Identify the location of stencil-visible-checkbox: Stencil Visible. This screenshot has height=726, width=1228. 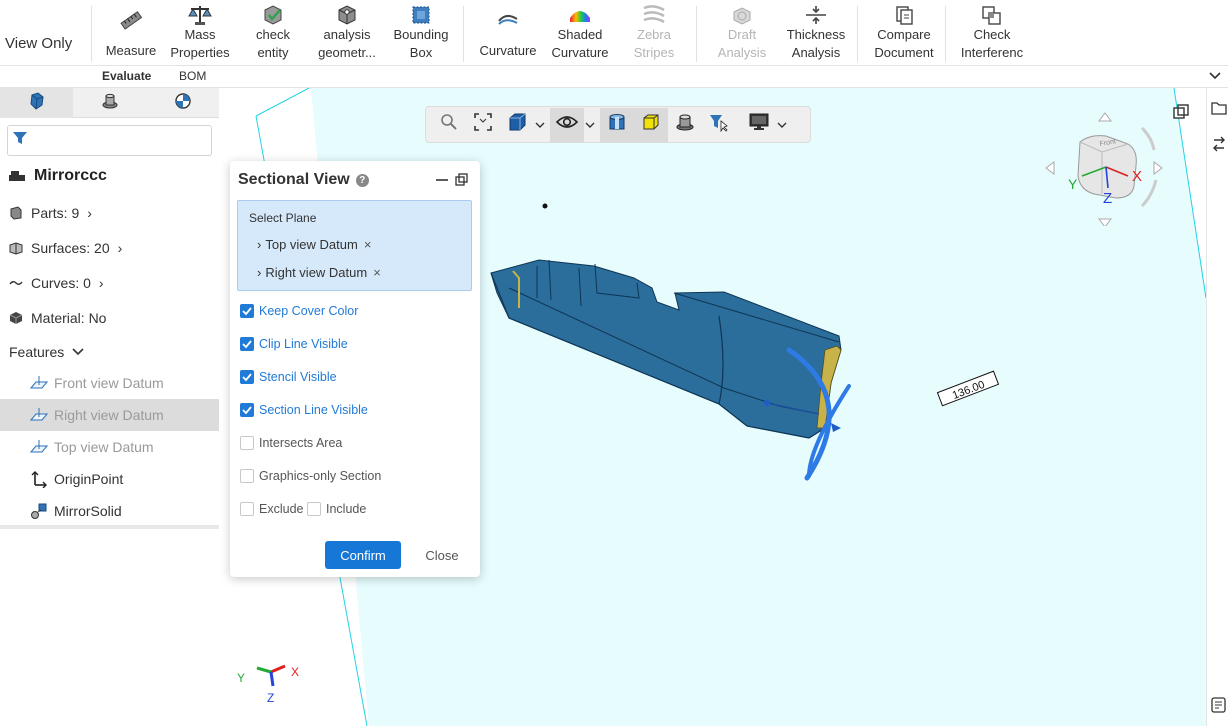
(288, 377).